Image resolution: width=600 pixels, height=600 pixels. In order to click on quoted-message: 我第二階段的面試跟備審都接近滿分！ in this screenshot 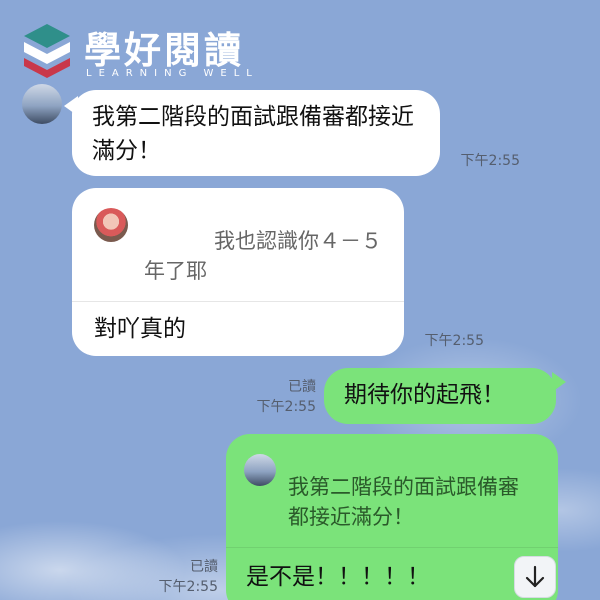, I will do `click(392, 491)`.